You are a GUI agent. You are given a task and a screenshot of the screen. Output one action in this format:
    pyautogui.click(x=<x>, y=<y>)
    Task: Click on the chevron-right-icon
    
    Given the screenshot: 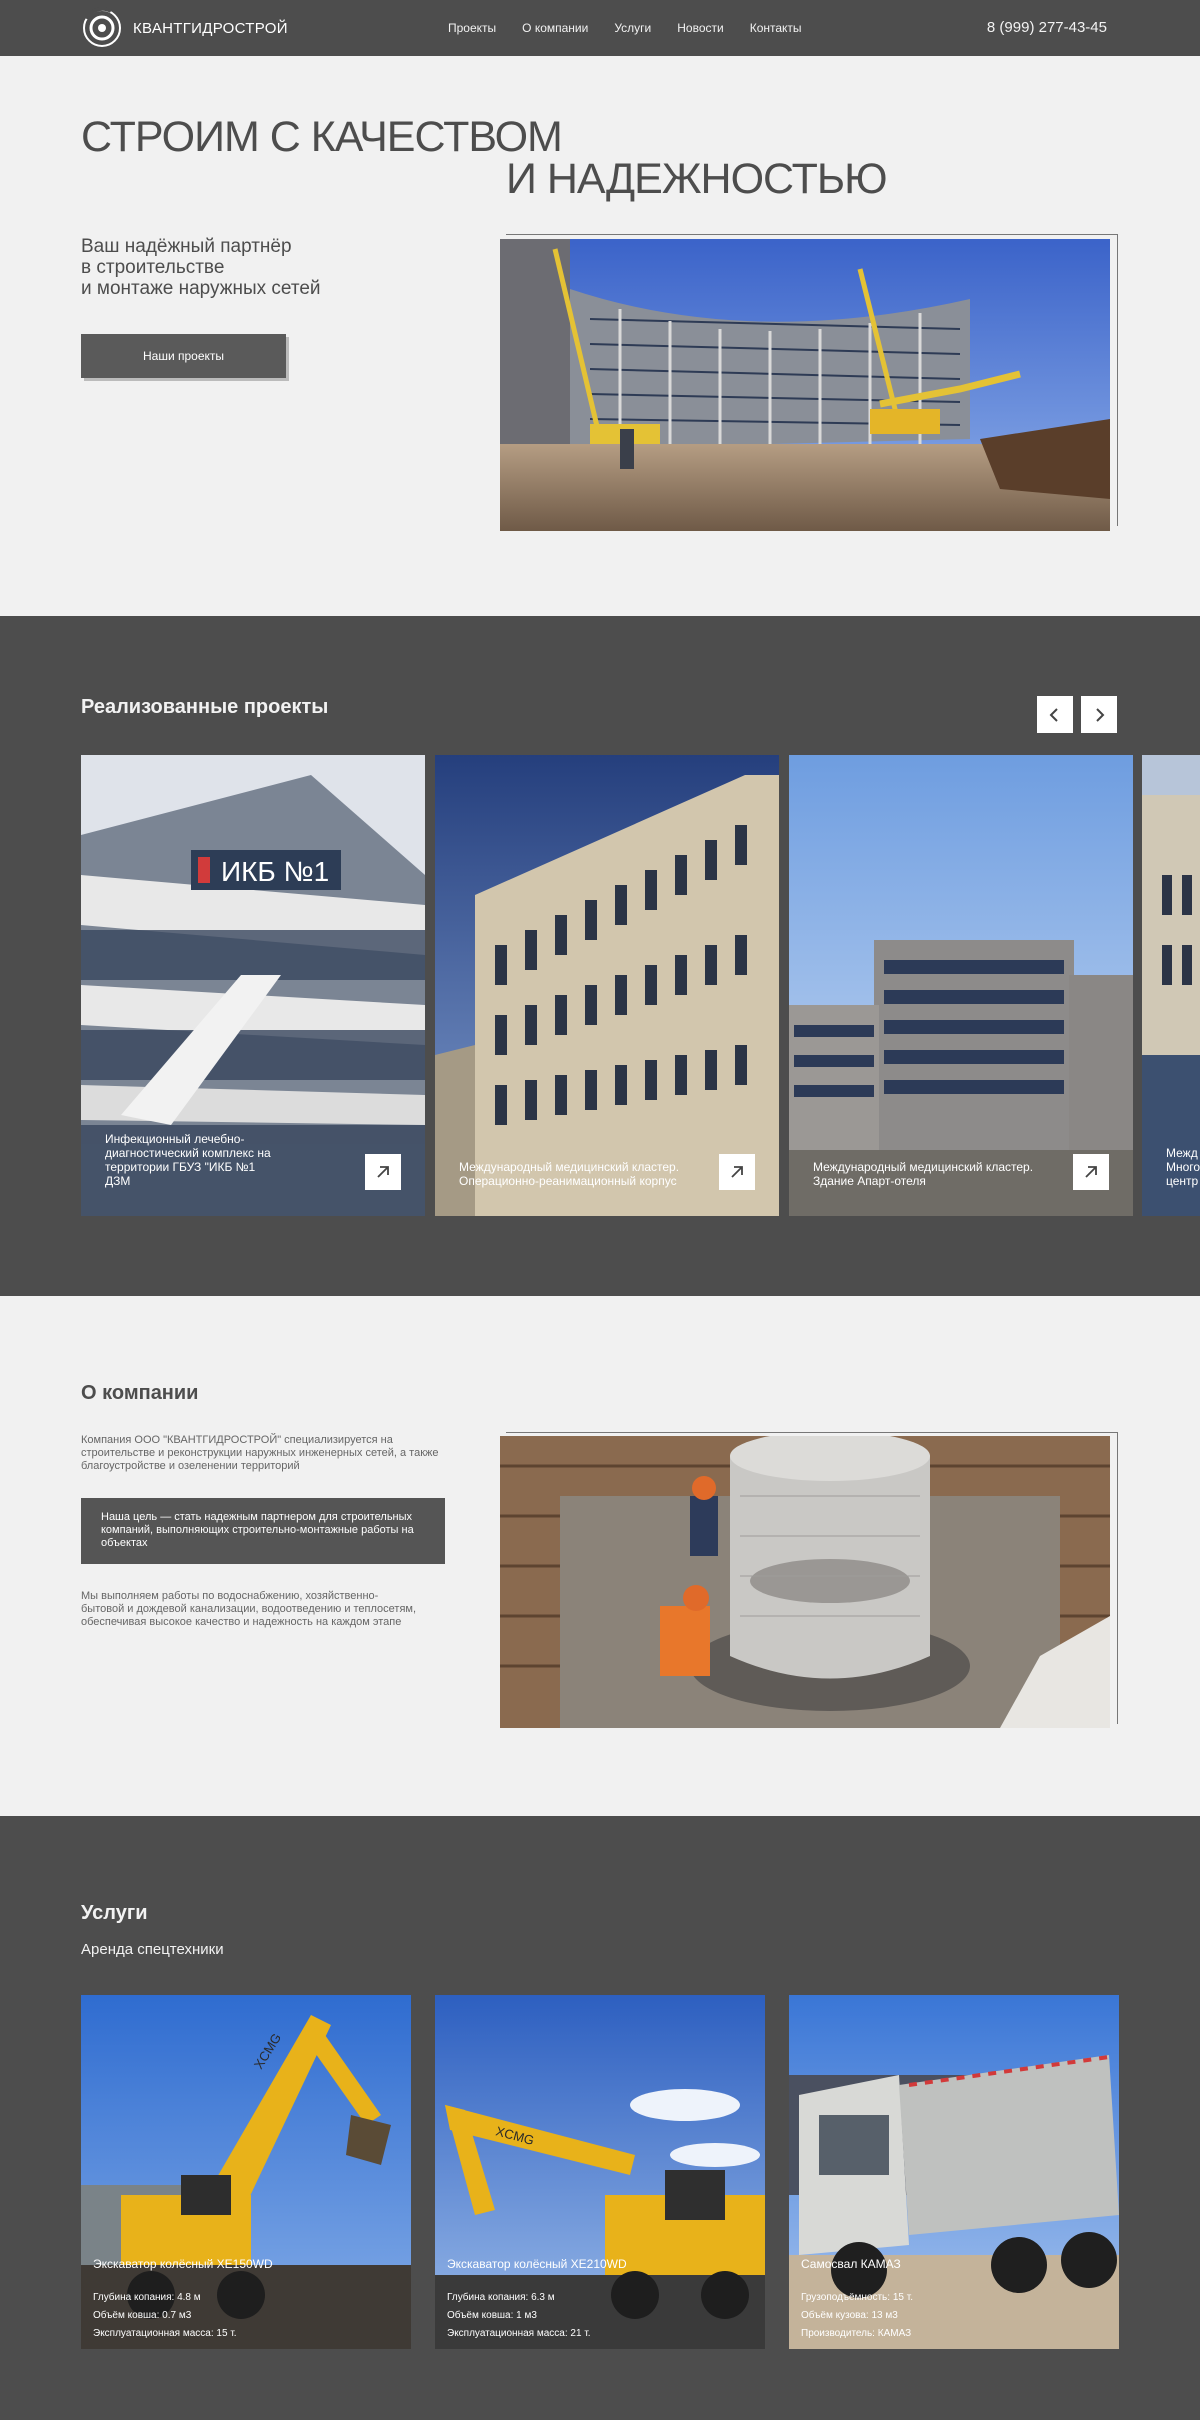 What is the action you would take?
    pyautogui.click(x=1100, y=714)
    